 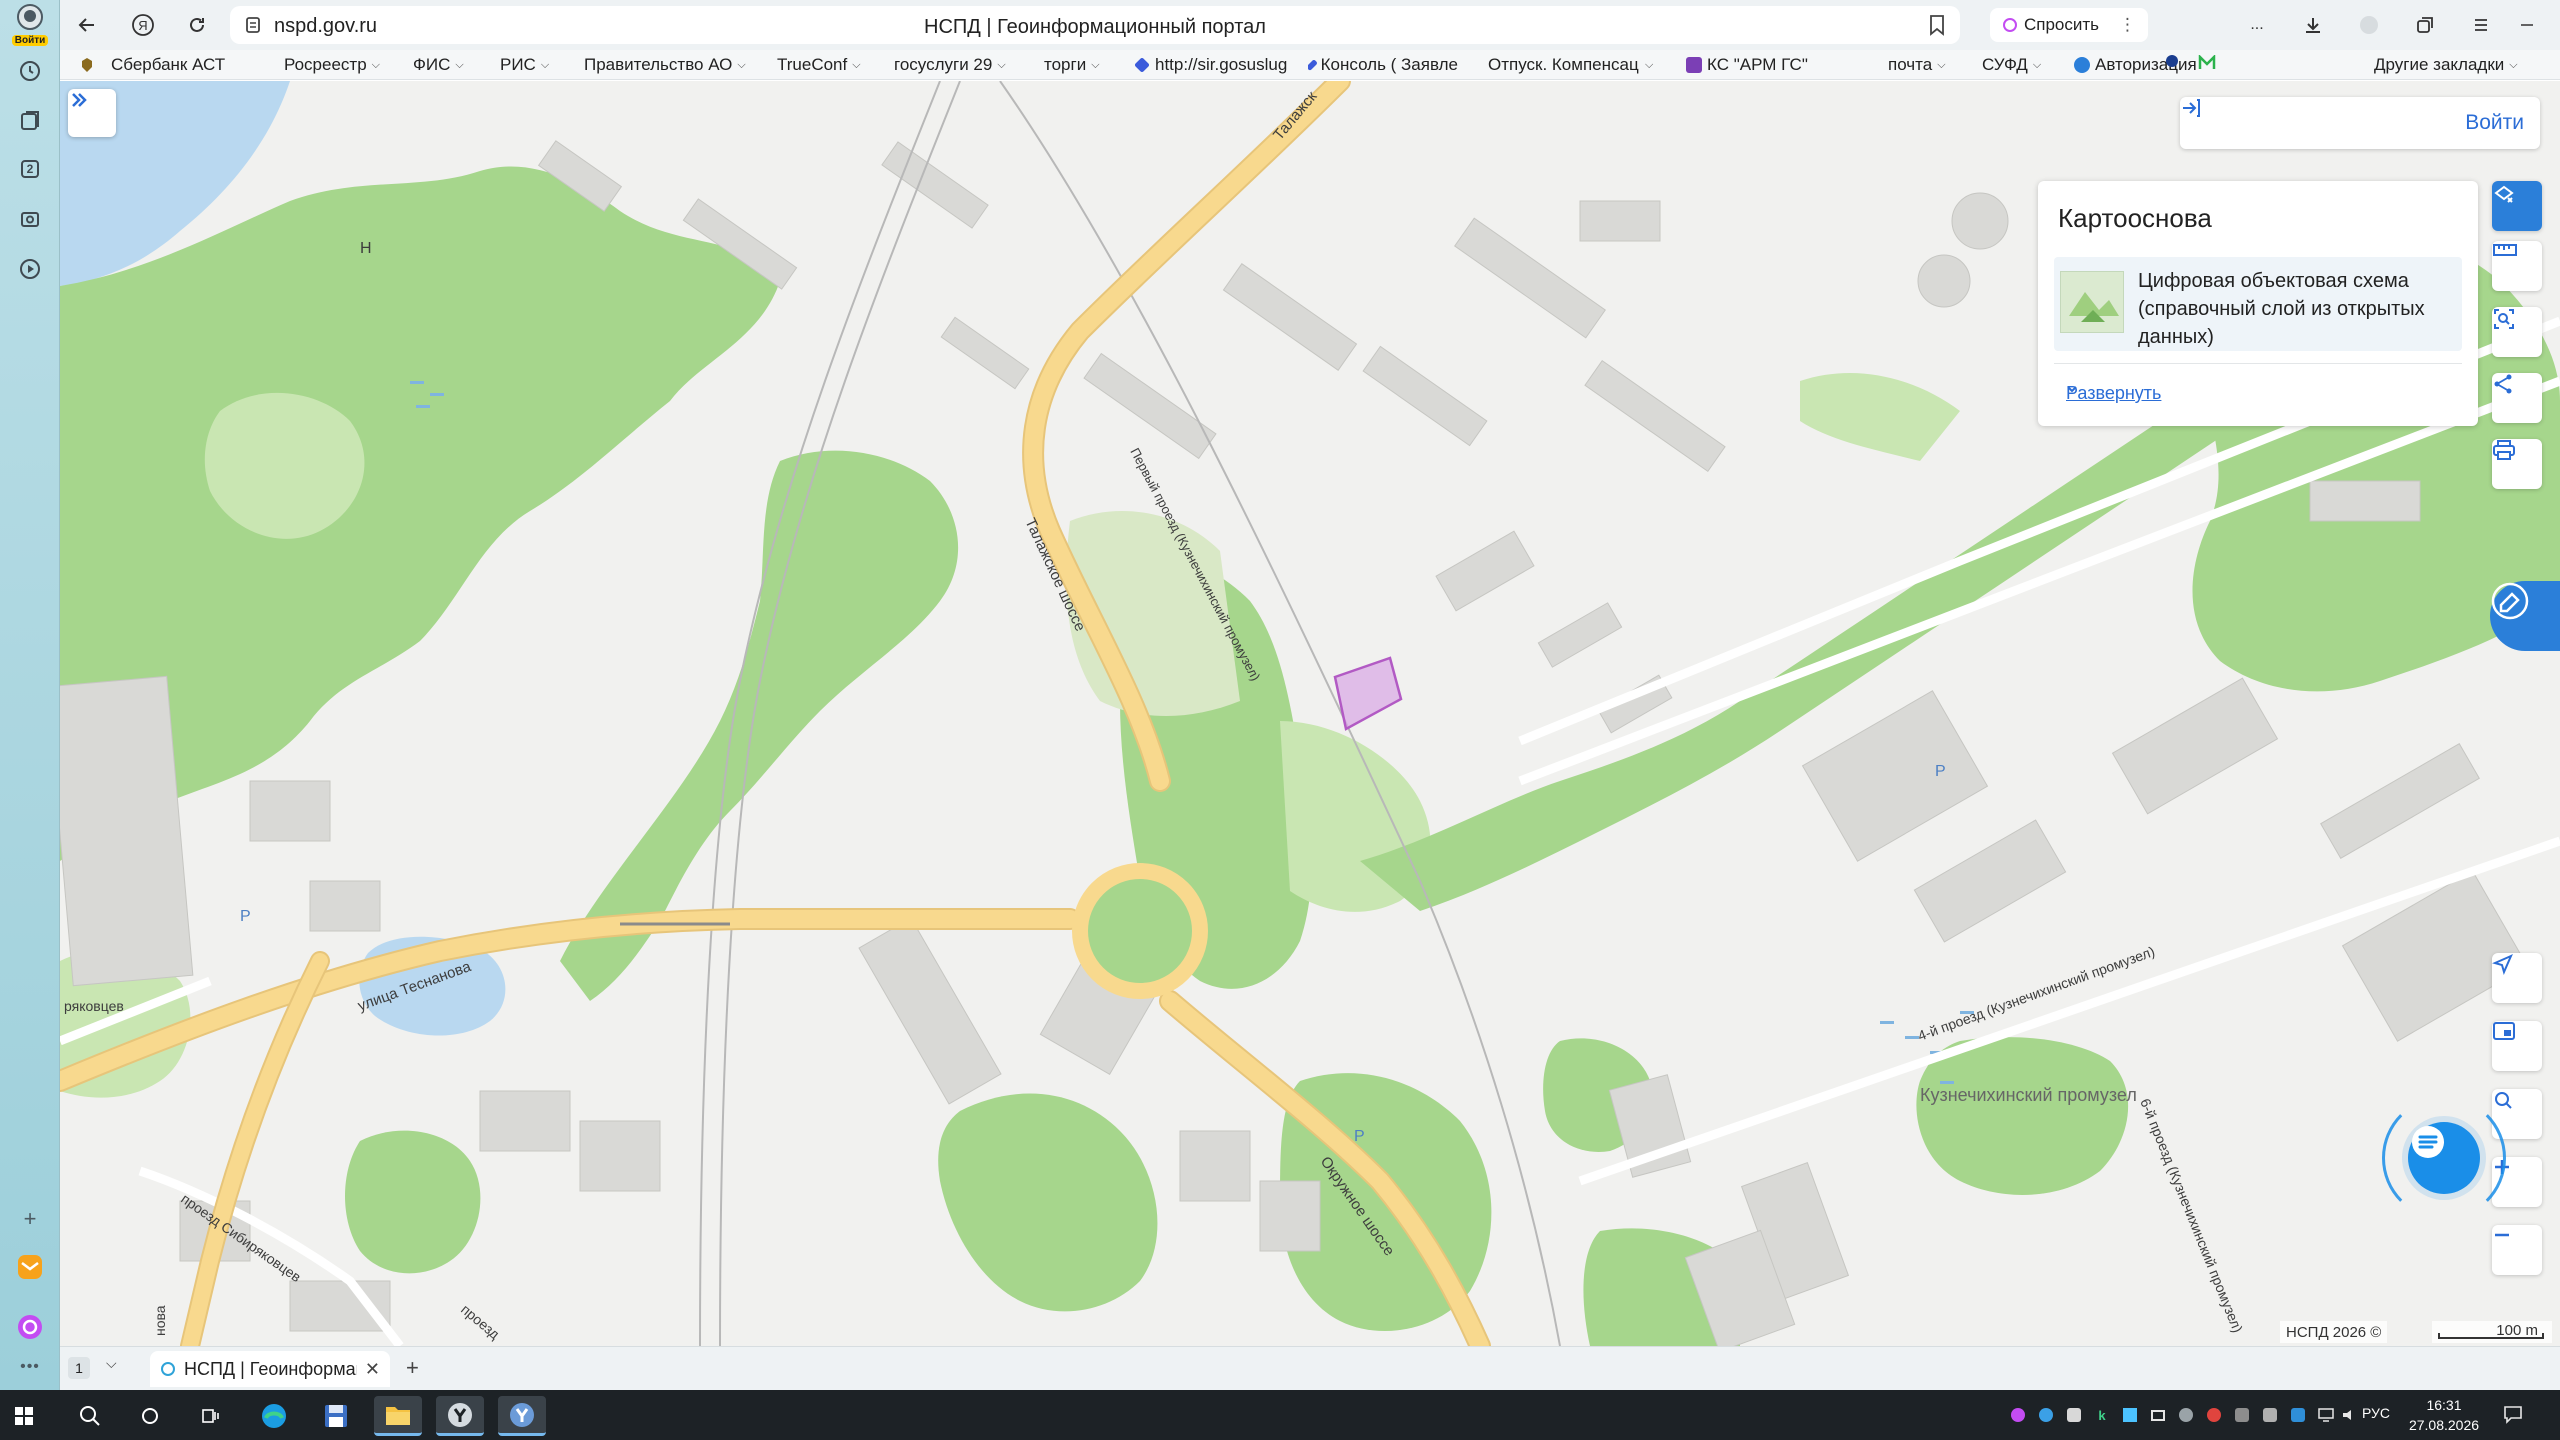 I want to click on bookmark-folder-rosreestr: Росреестр ⌵, so click(x=332, y=65).